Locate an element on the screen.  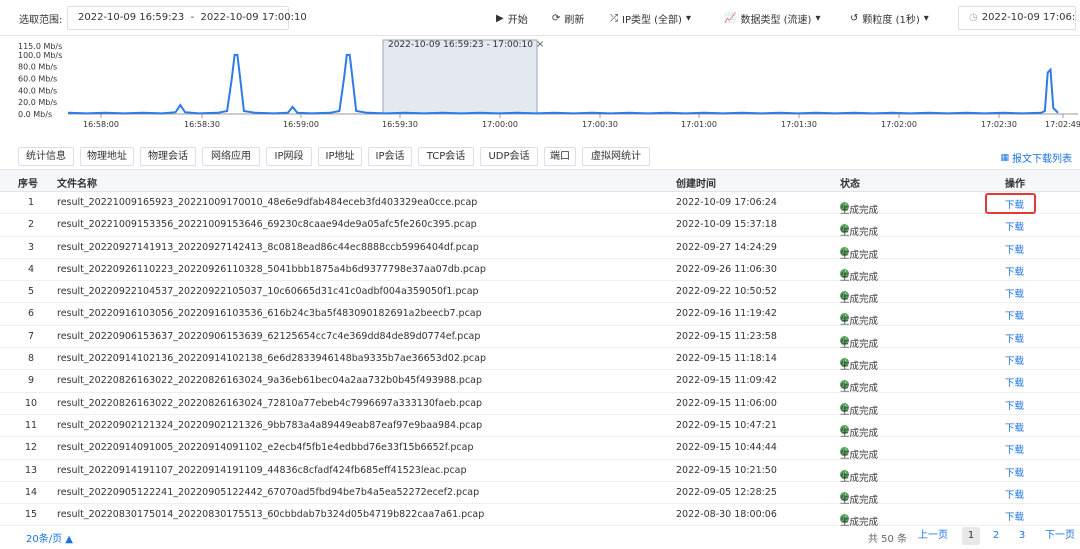
header-status: 状态 is located at coordinates (850, 184).